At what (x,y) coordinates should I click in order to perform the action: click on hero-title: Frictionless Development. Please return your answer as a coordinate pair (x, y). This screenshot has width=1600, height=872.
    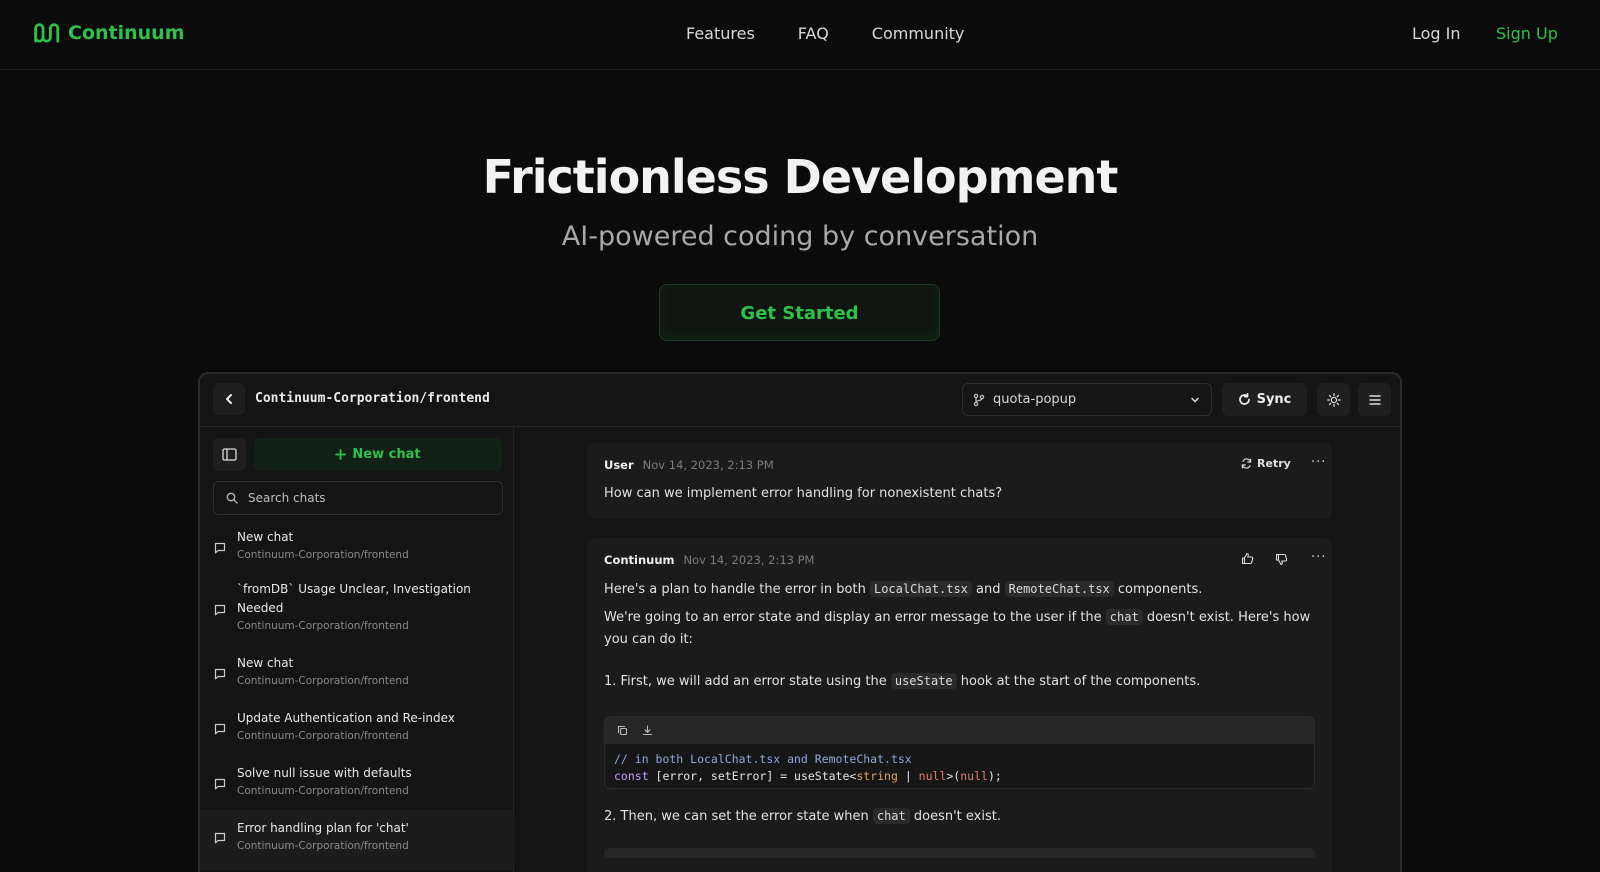
    Looking at the image, I should click on (800, 177).